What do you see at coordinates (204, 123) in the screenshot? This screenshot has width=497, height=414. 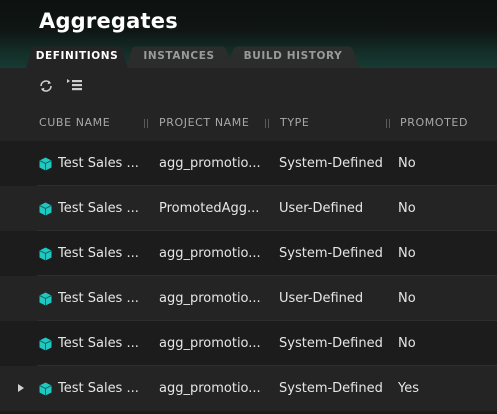 I see `column-header-project-name: PROJECT NAME` at bounding box center [204, 123].